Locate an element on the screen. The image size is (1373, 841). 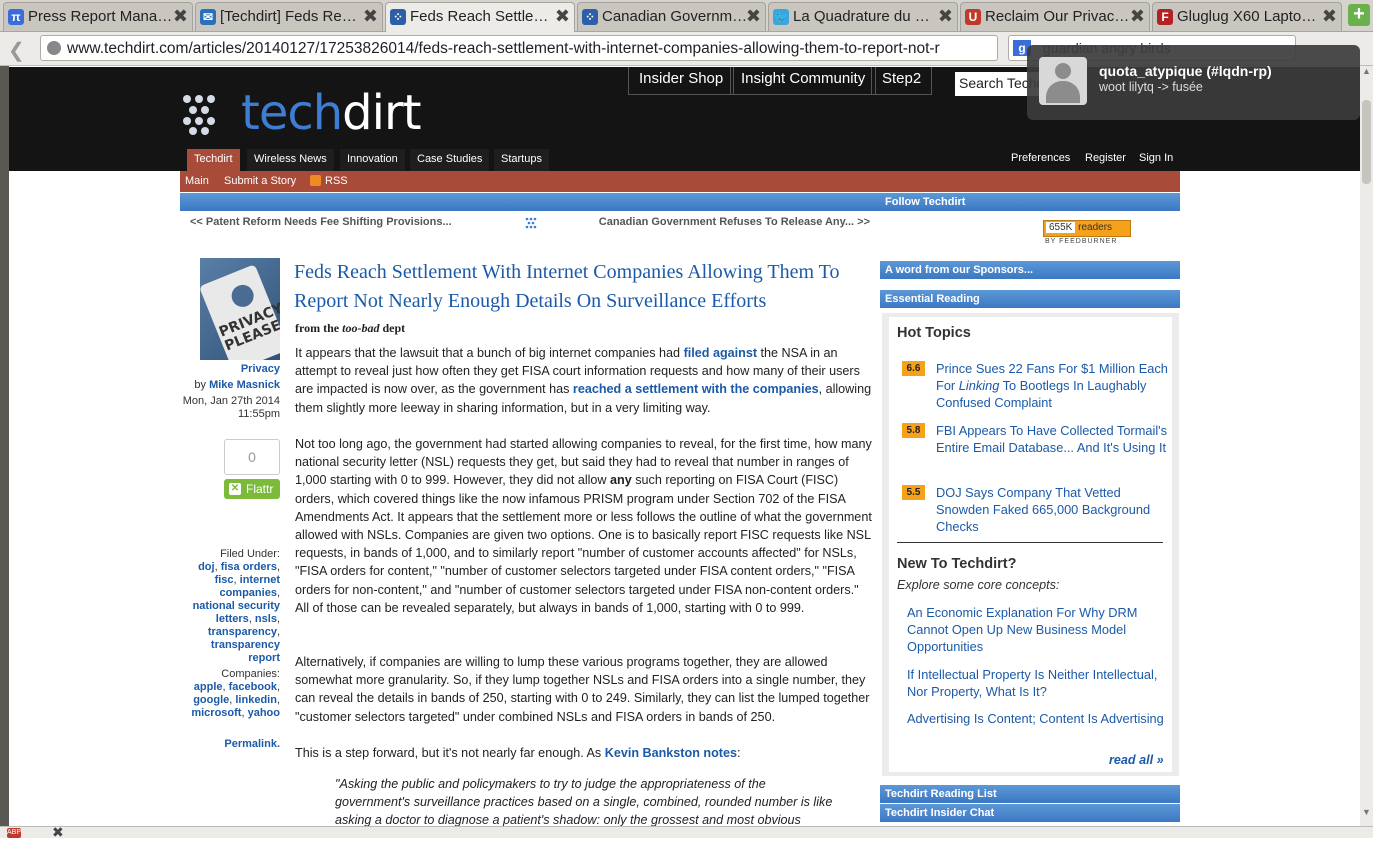
company-link: linkedin is located at coordinates (256, 700).